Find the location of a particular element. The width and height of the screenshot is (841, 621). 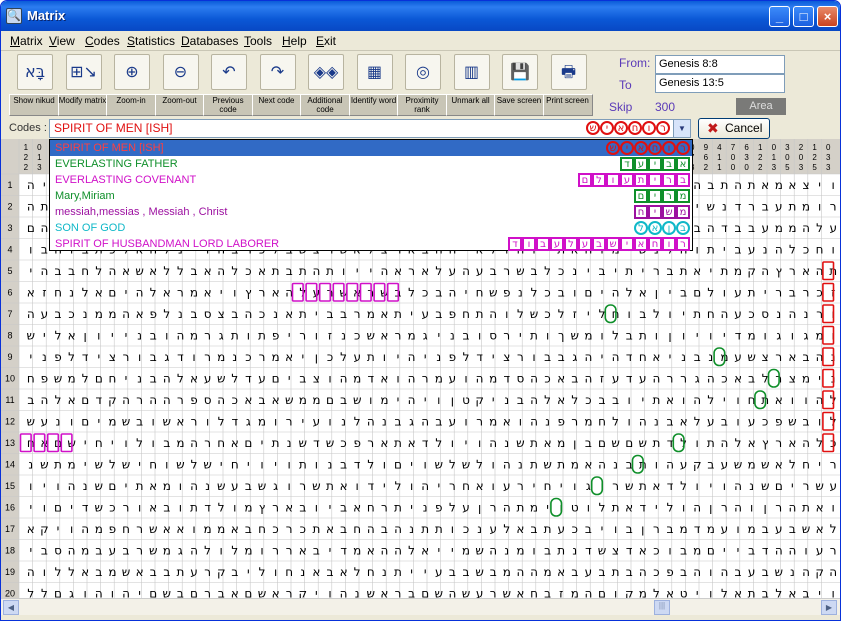

matrix-letter: ז is located at coordinates (330, 336).